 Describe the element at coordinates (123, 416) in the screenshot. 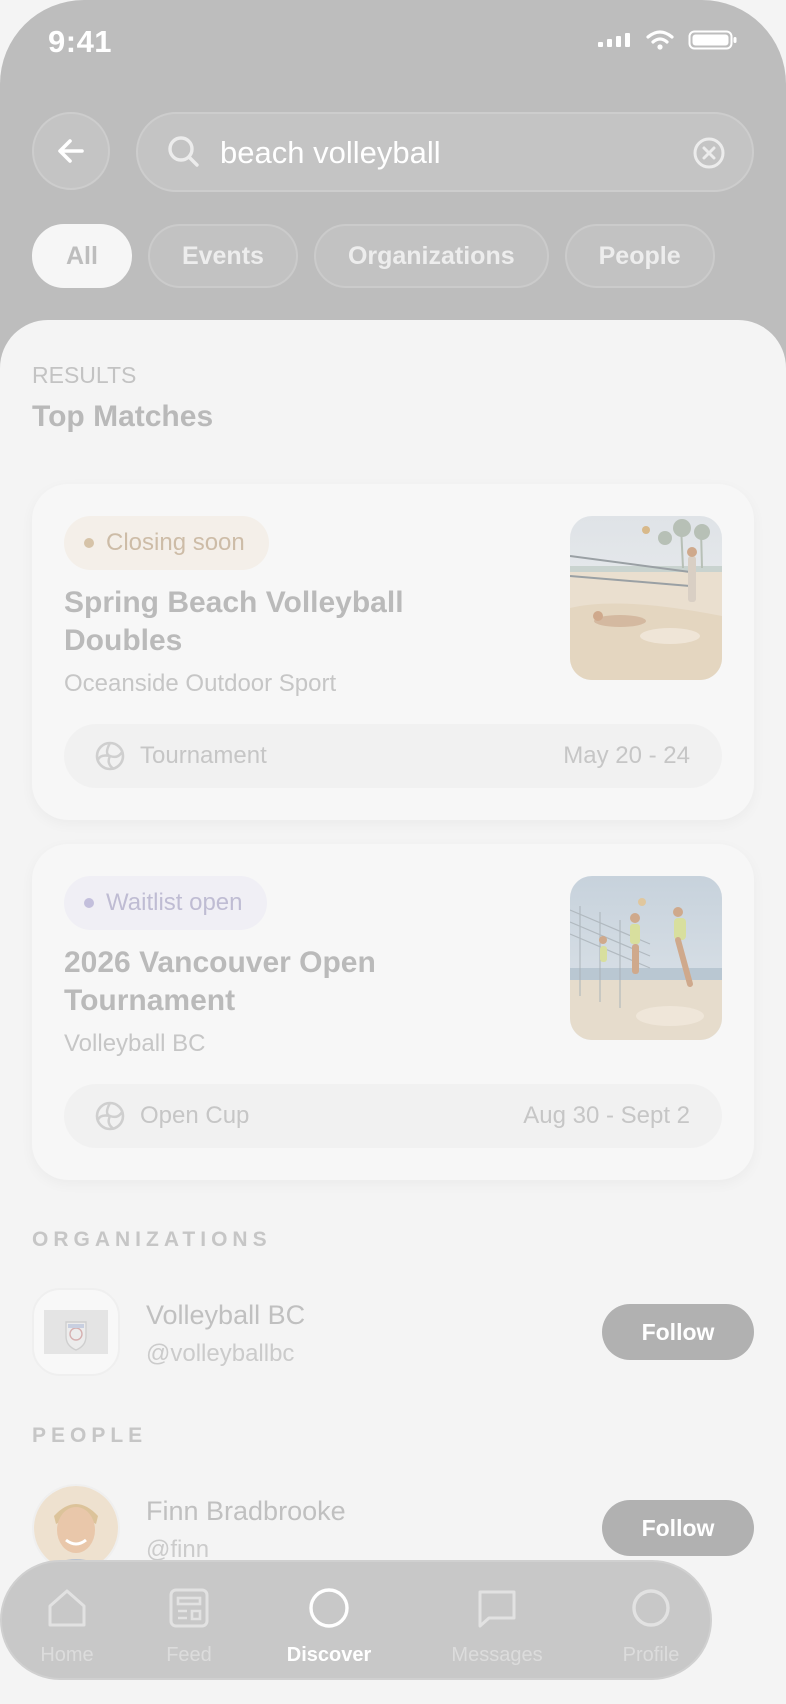

I see `results-title: Top Matches` at that location.